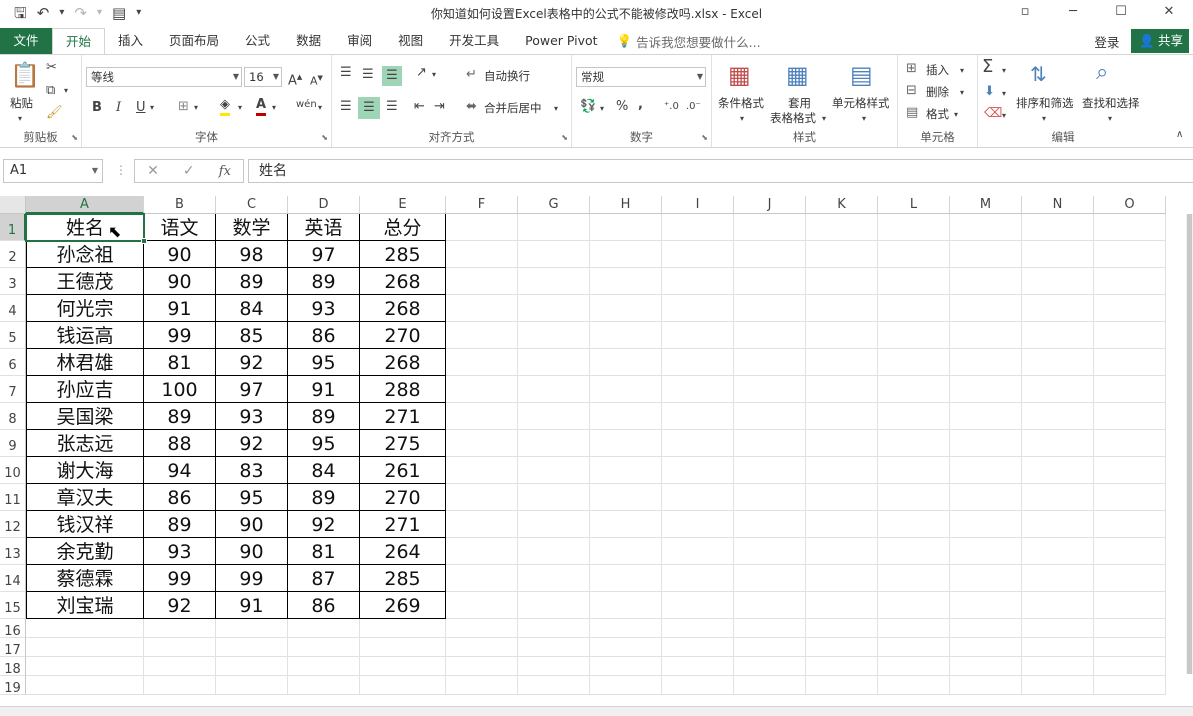  Describe the element at coordinates (989, 92) in the screenshot. I see `fill-icon: ⬇` at that location.